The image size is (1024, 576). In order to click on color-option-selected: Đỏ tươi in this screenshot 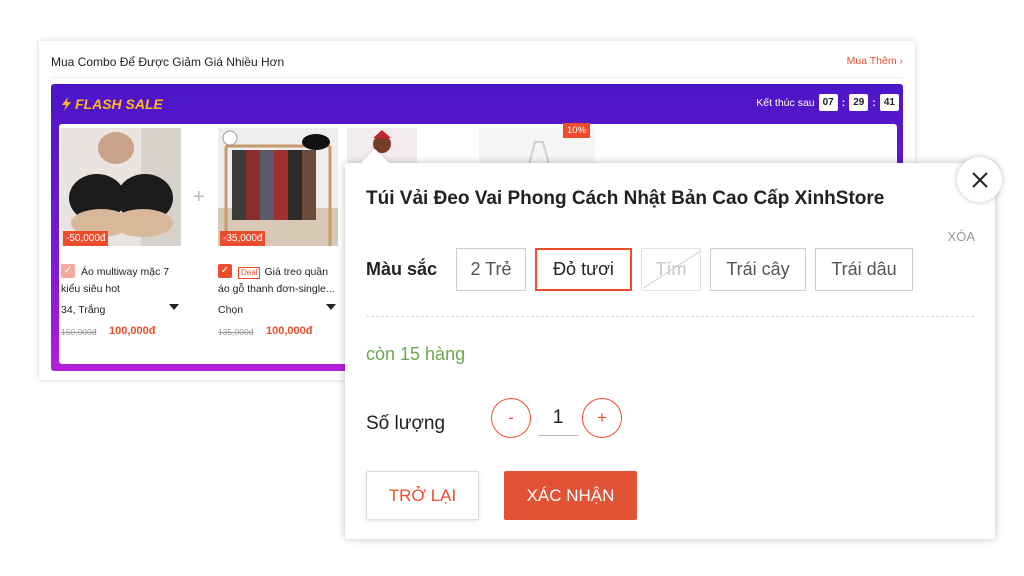, I will do `click(583, 269)`.